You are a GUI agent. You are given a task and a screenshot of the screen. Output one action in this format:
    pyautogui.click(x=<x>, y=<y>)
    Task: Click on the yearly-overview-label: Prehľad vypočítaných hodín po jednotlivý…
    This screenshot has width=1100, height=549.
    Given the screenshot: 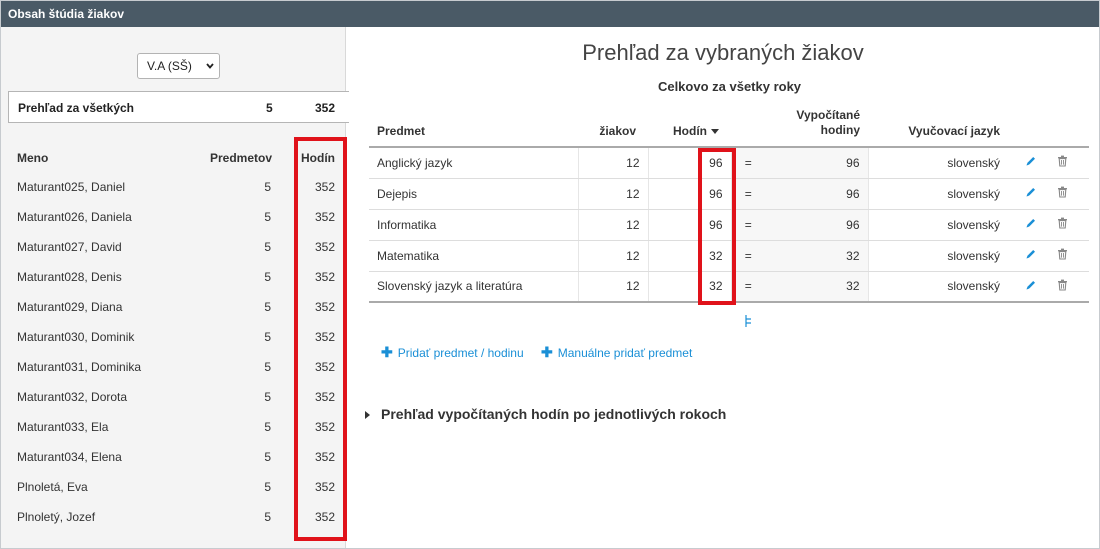 What is the action you would take?
    pyautogui.click(x=554, y=414)
    